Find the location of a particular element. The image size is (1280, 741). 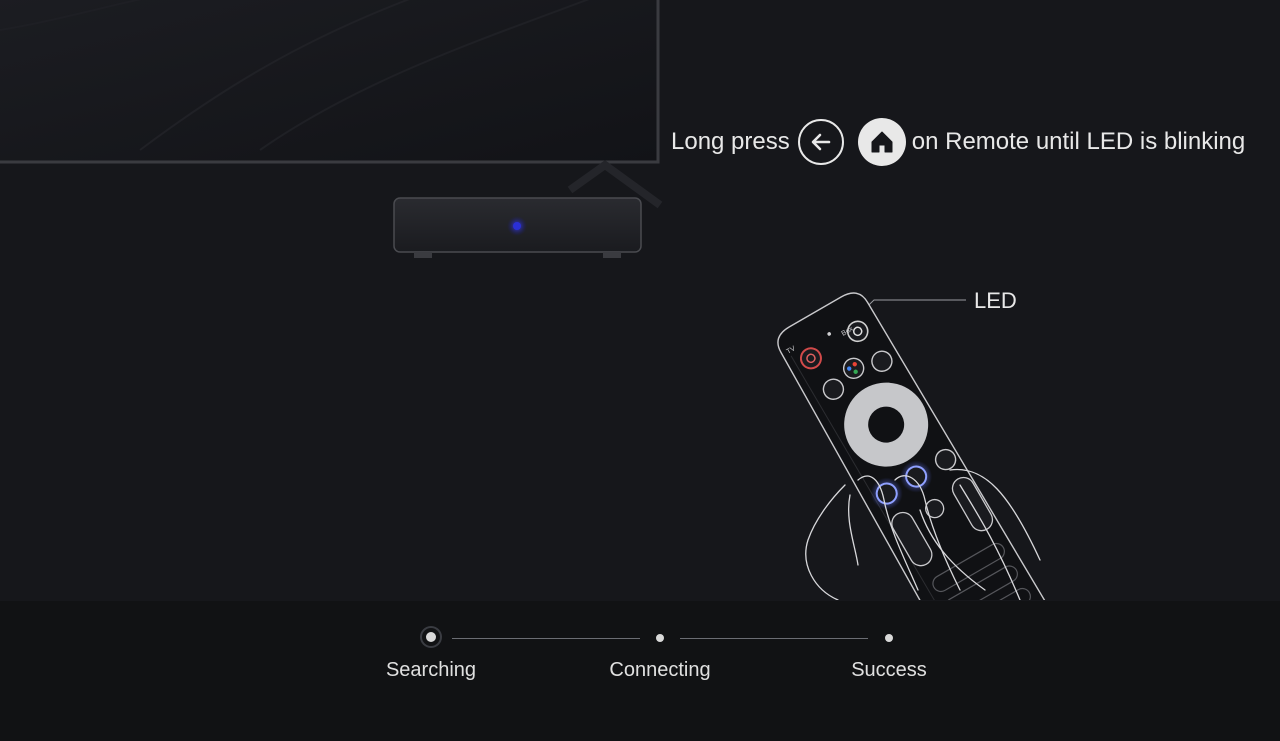

set-top-box is located at coordinates (517, 227).